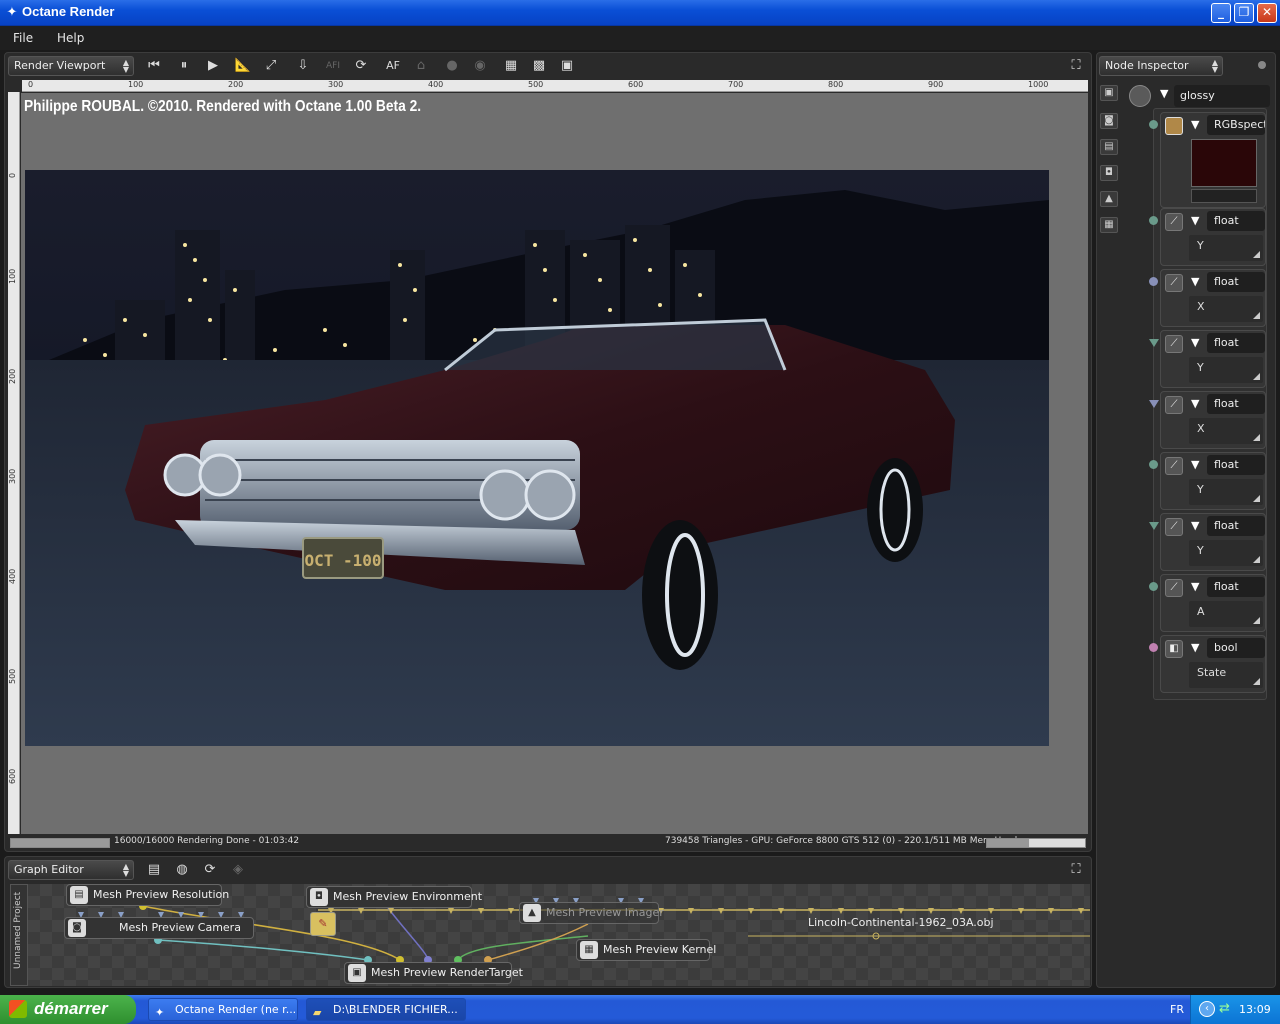 Image resolution: width=1280 pixels, height=1024 pixels. What do you see at coordinates (393, 66) in the screenshot?
I see `autofocus-icon: AF` at bounding box center [393, 66].